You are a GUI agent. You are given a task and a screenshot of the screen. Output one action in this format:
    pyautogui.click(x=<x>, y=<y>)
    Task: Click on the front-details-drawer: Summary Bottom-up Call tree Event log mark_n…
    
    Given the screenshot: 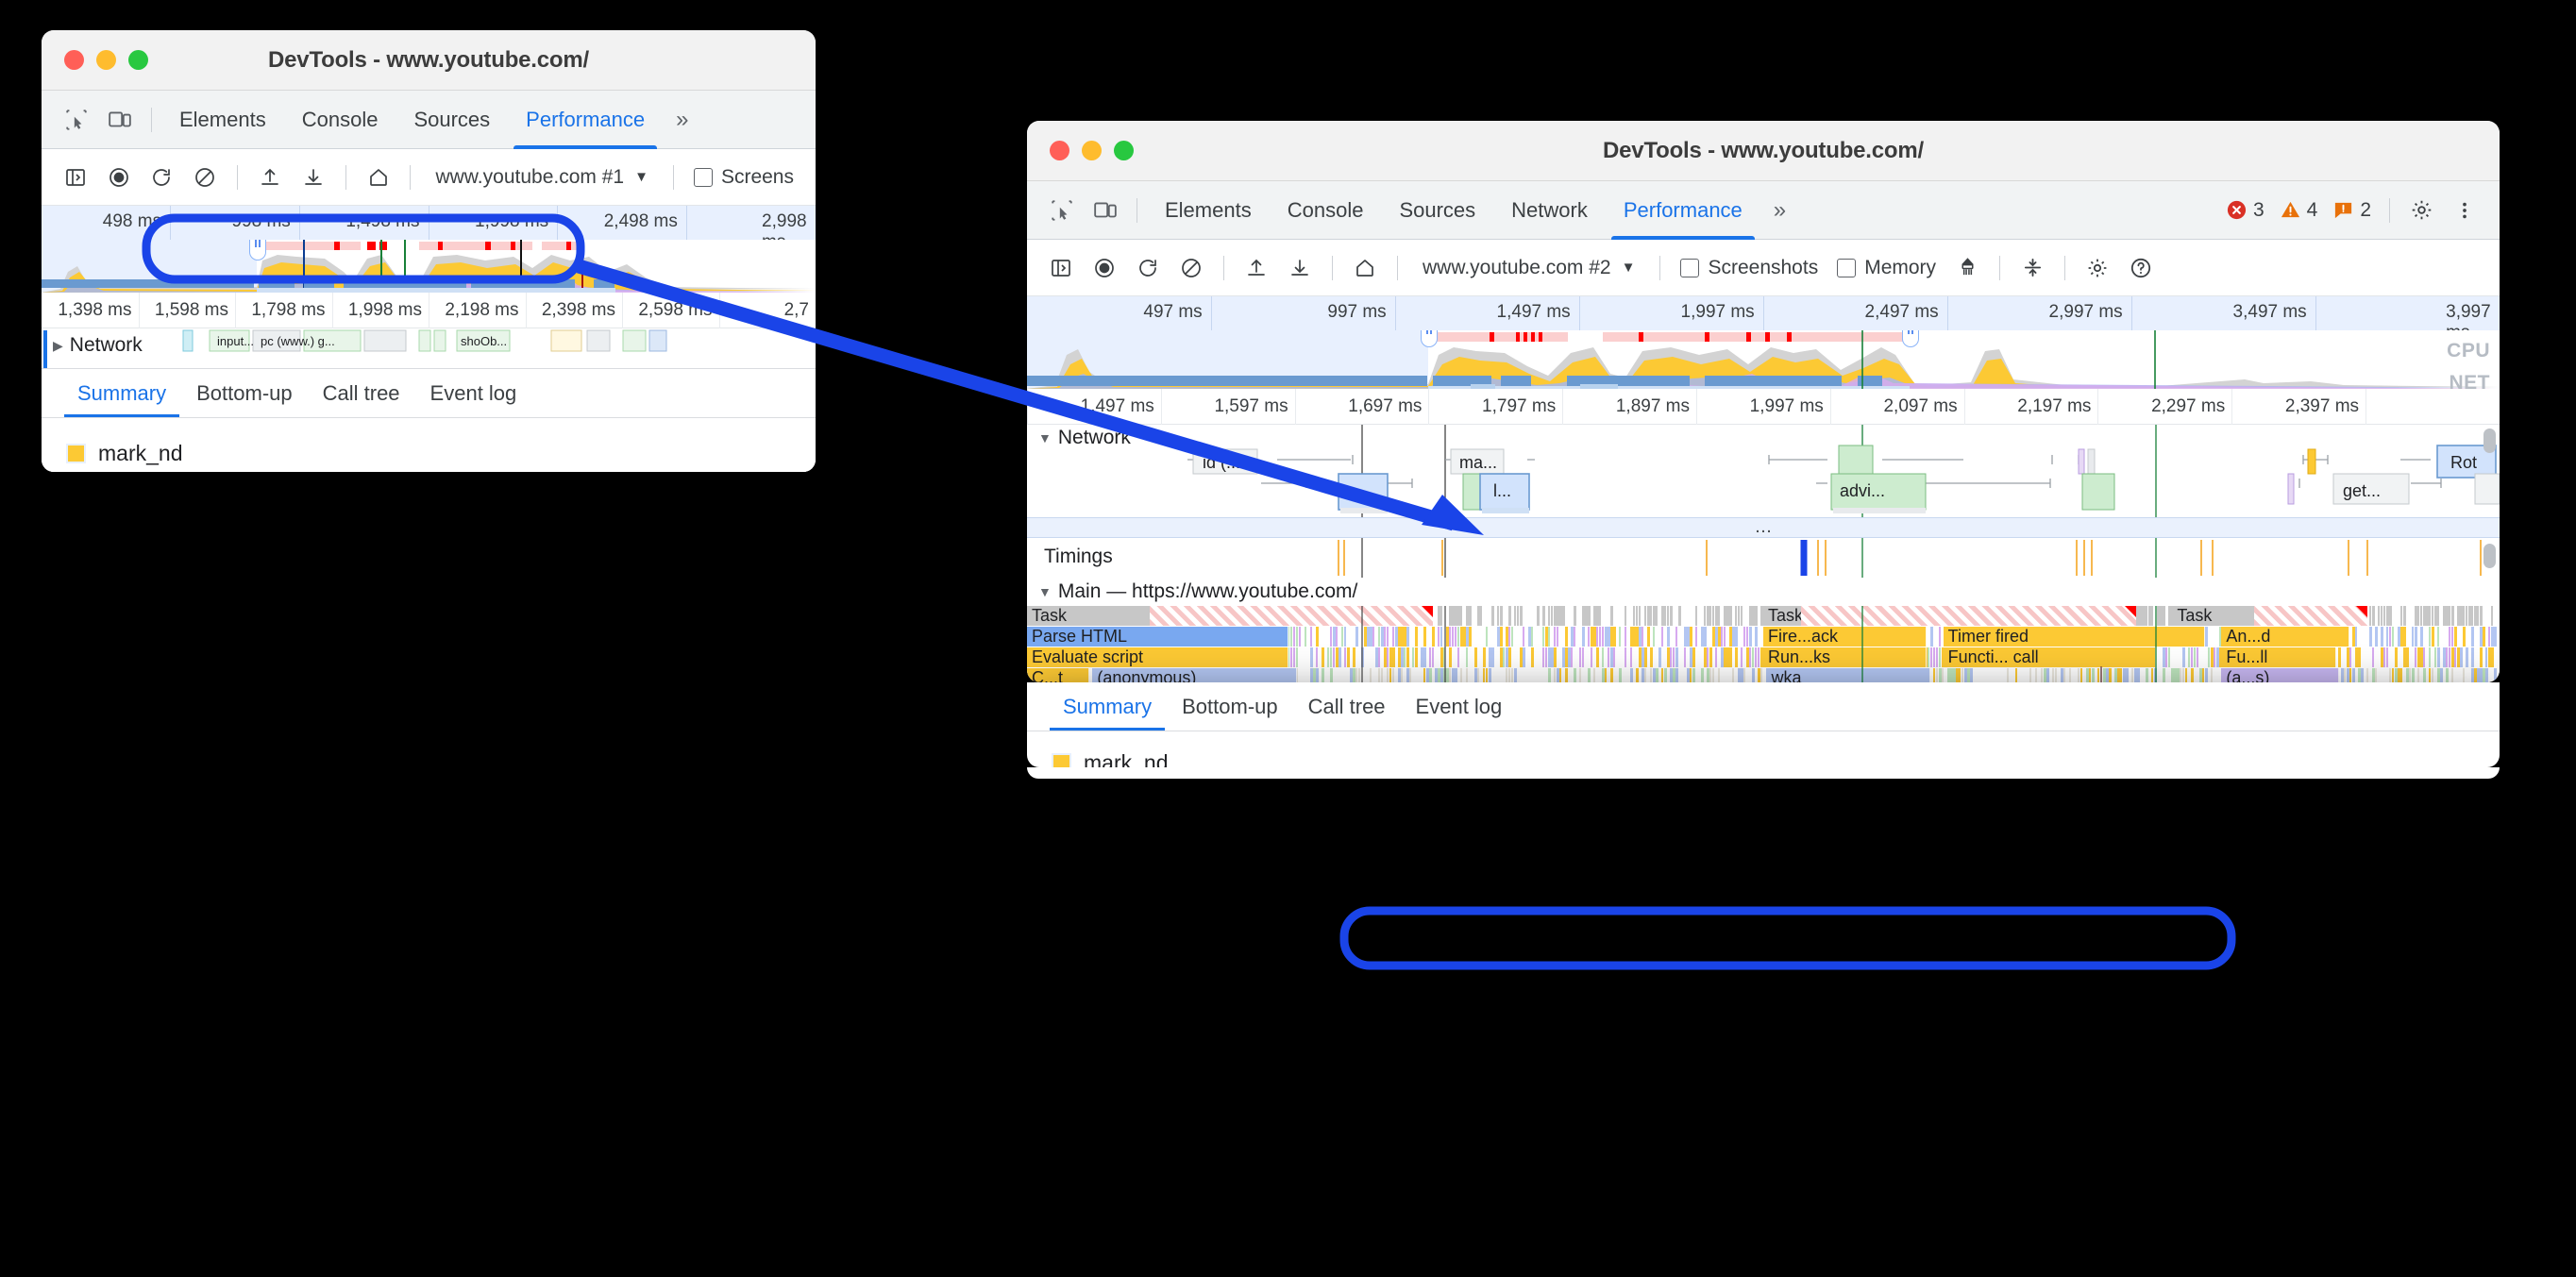 What is the action you would take?
    pyautogui.click(x=1763, y=724)
    